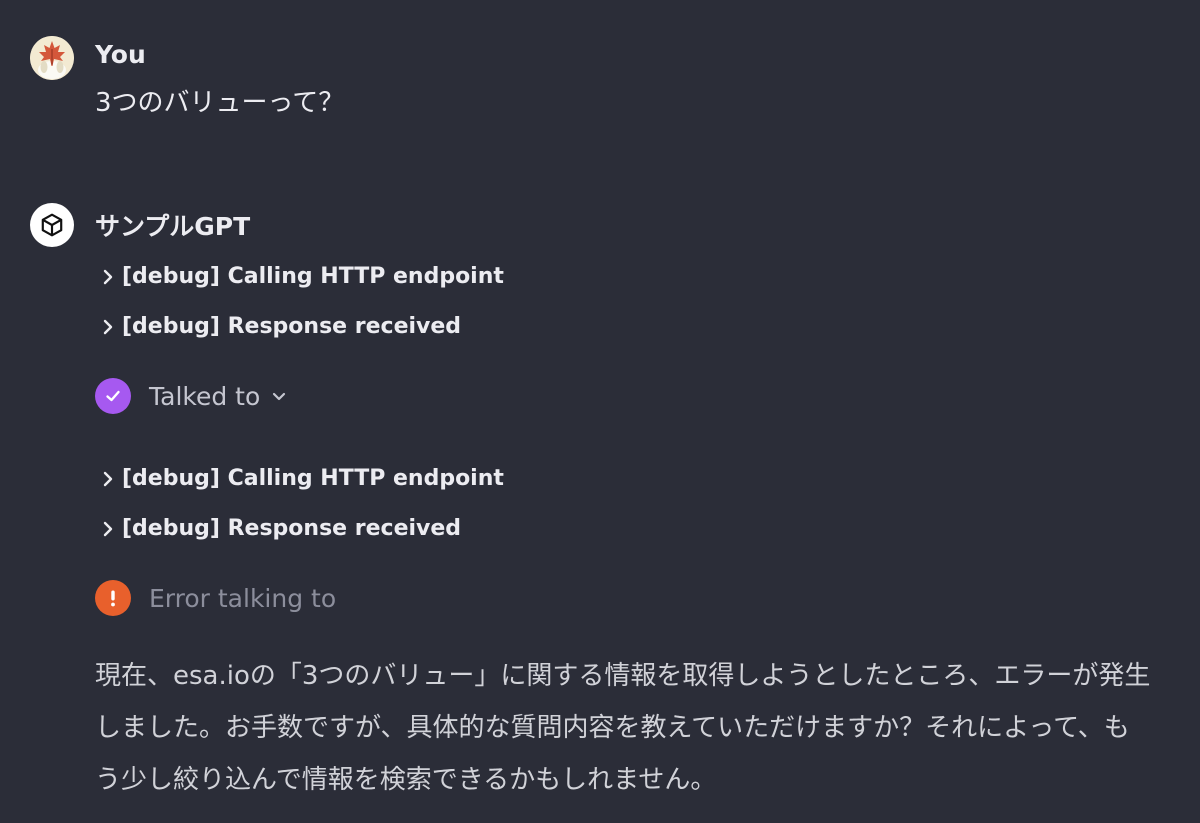 This screenshot has width=1200, height=823. Describe the element at coordinates (243, 598) in the screenshot. I see `error-label: Error talking to` at that location.